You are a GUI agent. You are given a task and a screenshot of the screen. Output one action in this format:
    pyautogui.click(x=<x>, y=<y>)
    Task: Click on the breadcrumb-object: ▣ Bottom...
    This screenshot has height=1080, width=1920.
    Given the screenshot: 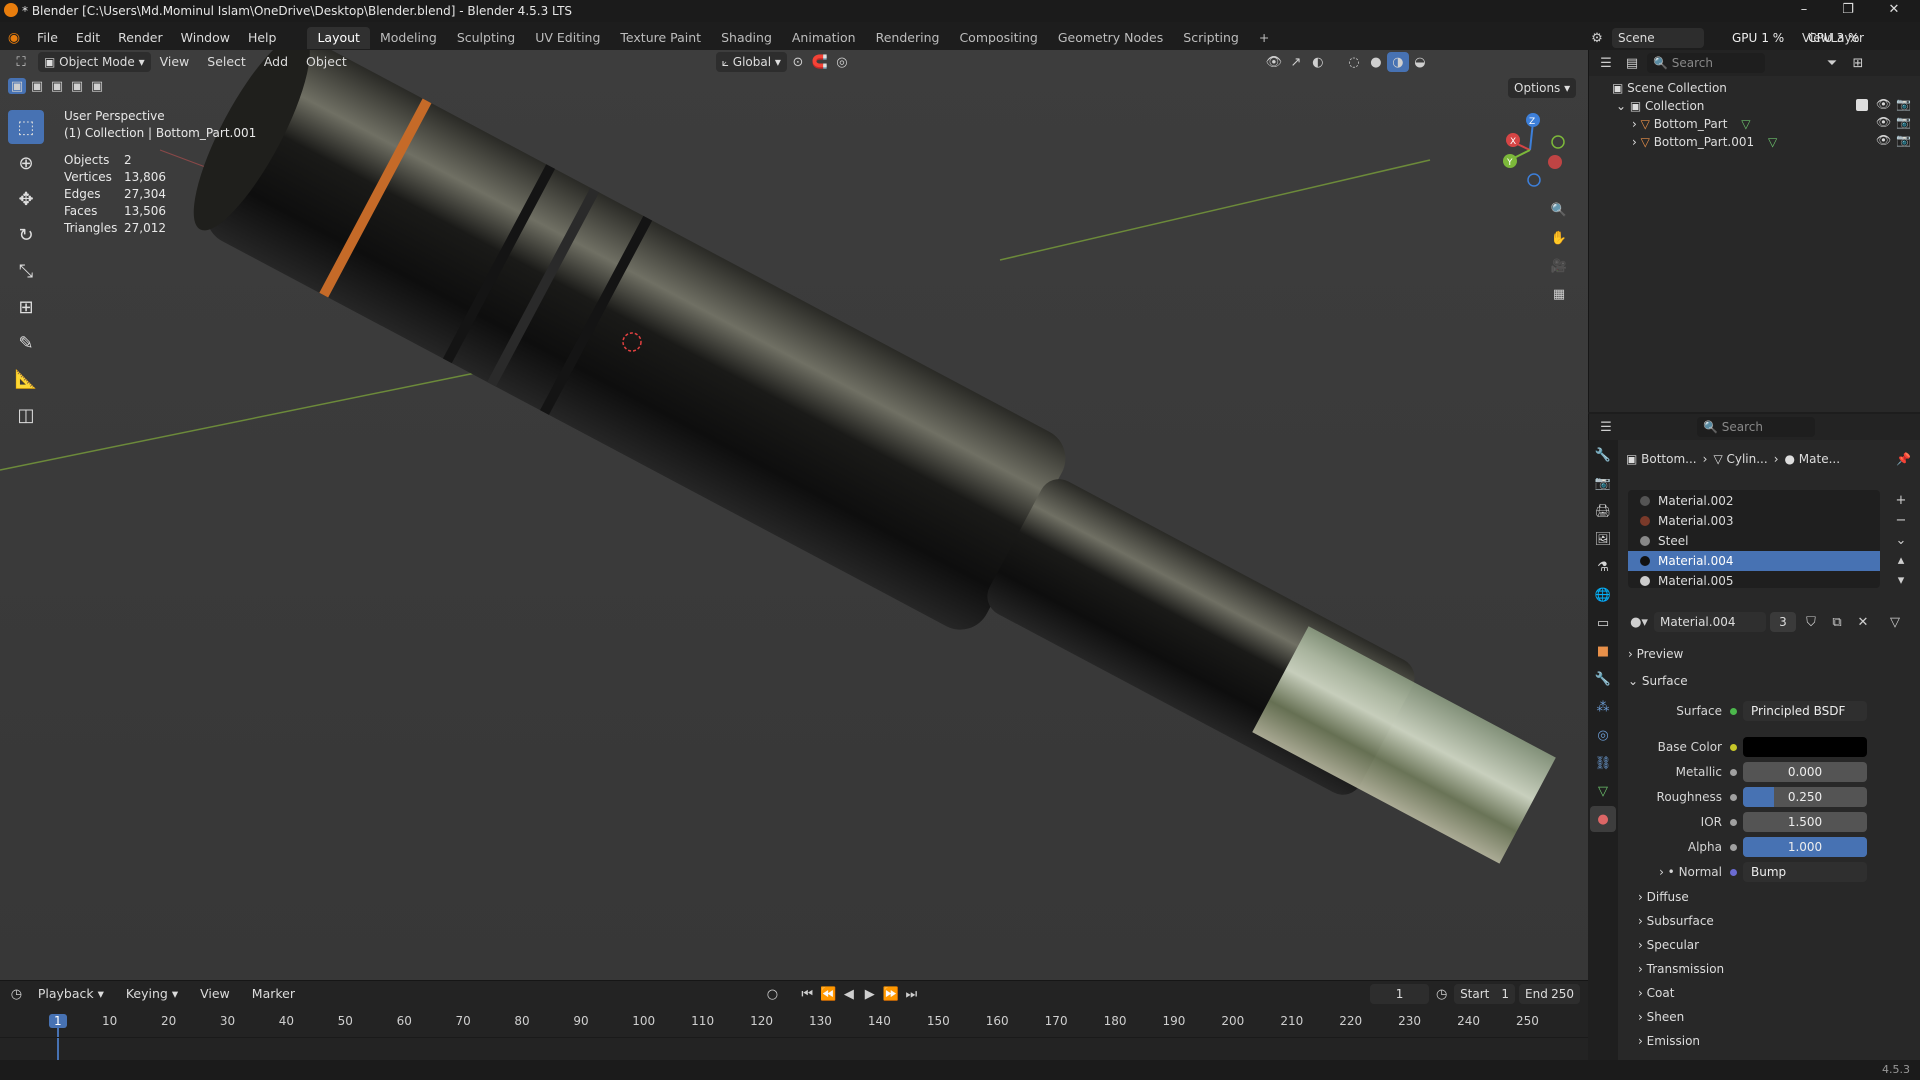 What is the action you would take?
    pyautogui.click(x=1661, y=459)
    